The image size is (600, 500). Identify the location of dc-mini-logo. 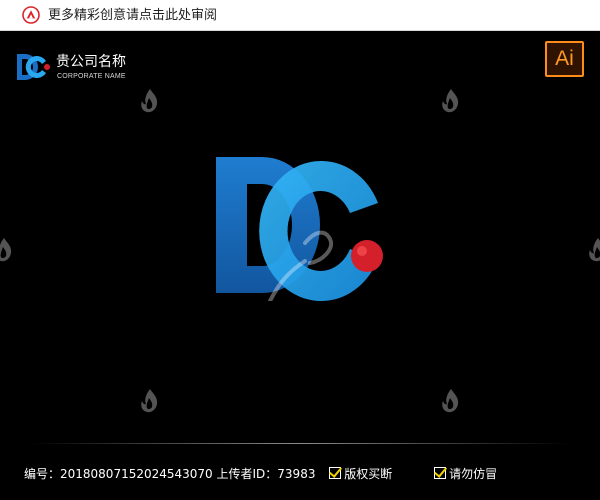
(33, 67).